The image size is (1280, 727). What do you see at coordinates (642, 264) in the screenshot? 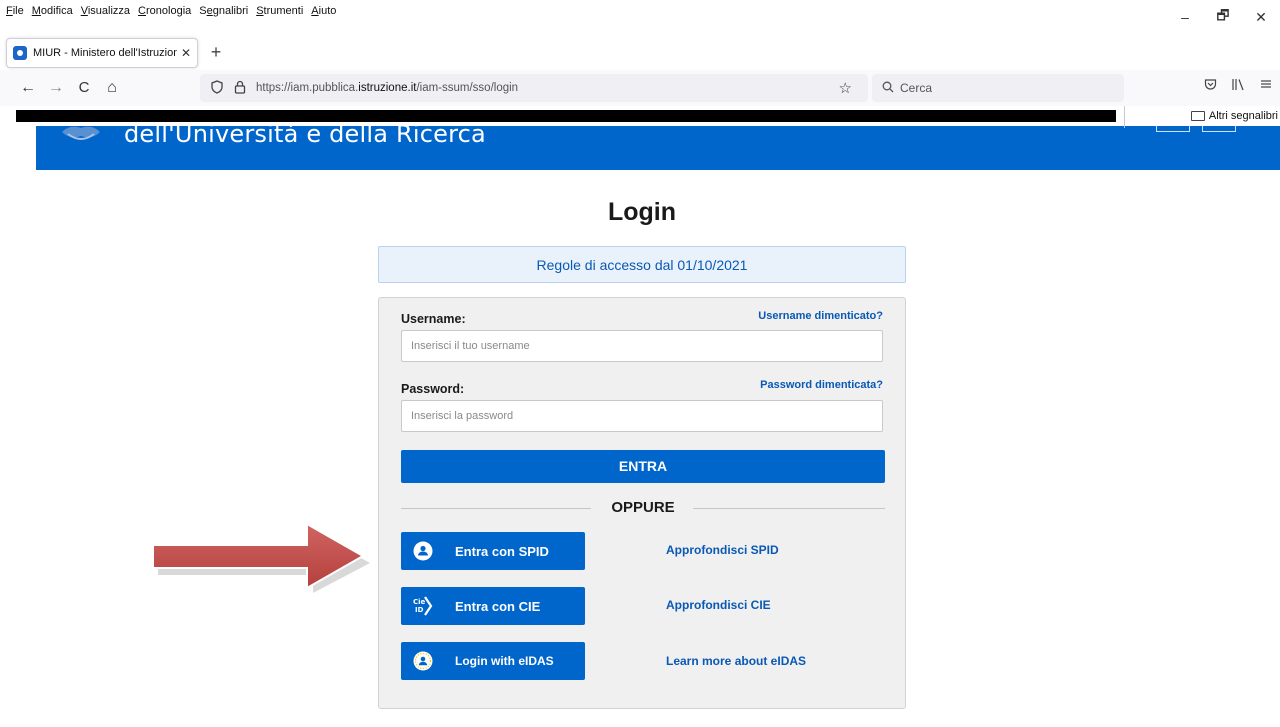
I see `rules-link: Regole di accesso dal 01/10/2021` at bounding box center [642, 264].